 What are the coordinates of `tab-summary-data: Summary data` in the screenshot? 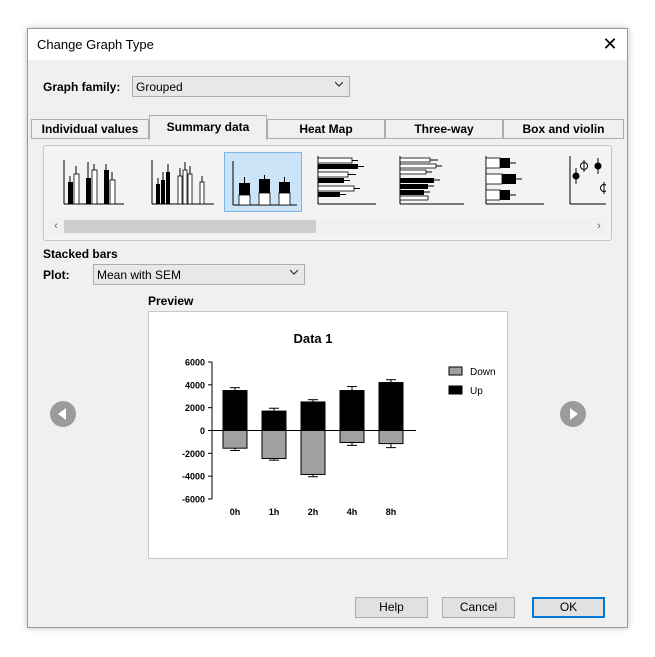 It's located at (208, 127).